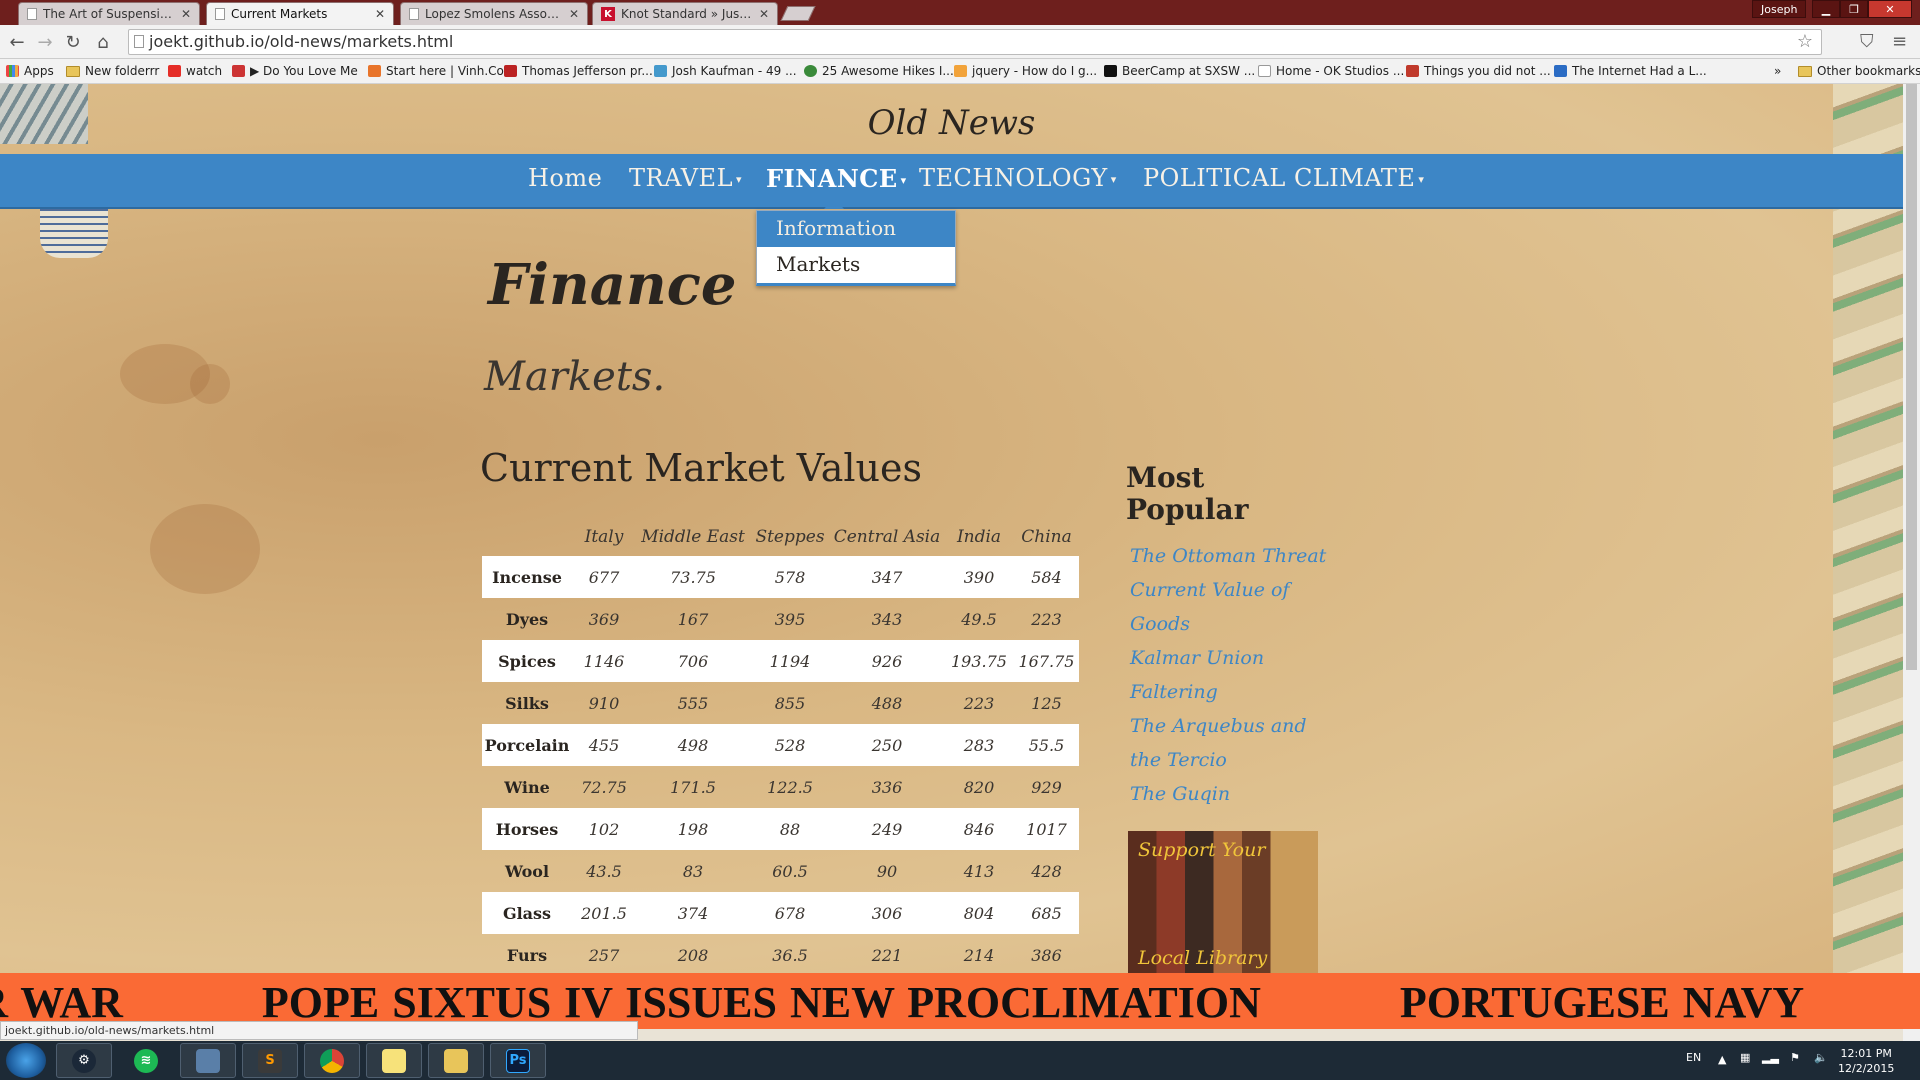 The image size is (1920, 1080). What do you see at coordinates (518, 1060) in the screenshot?
I see `taskbar-app-photoshop: Ps` at bounding box center [518, 1060].